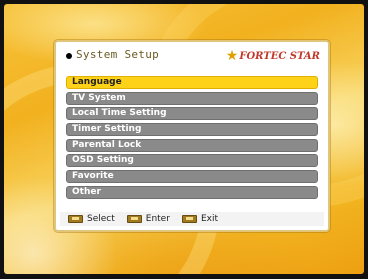 The width and height of the screenshot is (368, 279). I want to click on menu-item-osd-setting: OSD Setting, so click(192, 161).